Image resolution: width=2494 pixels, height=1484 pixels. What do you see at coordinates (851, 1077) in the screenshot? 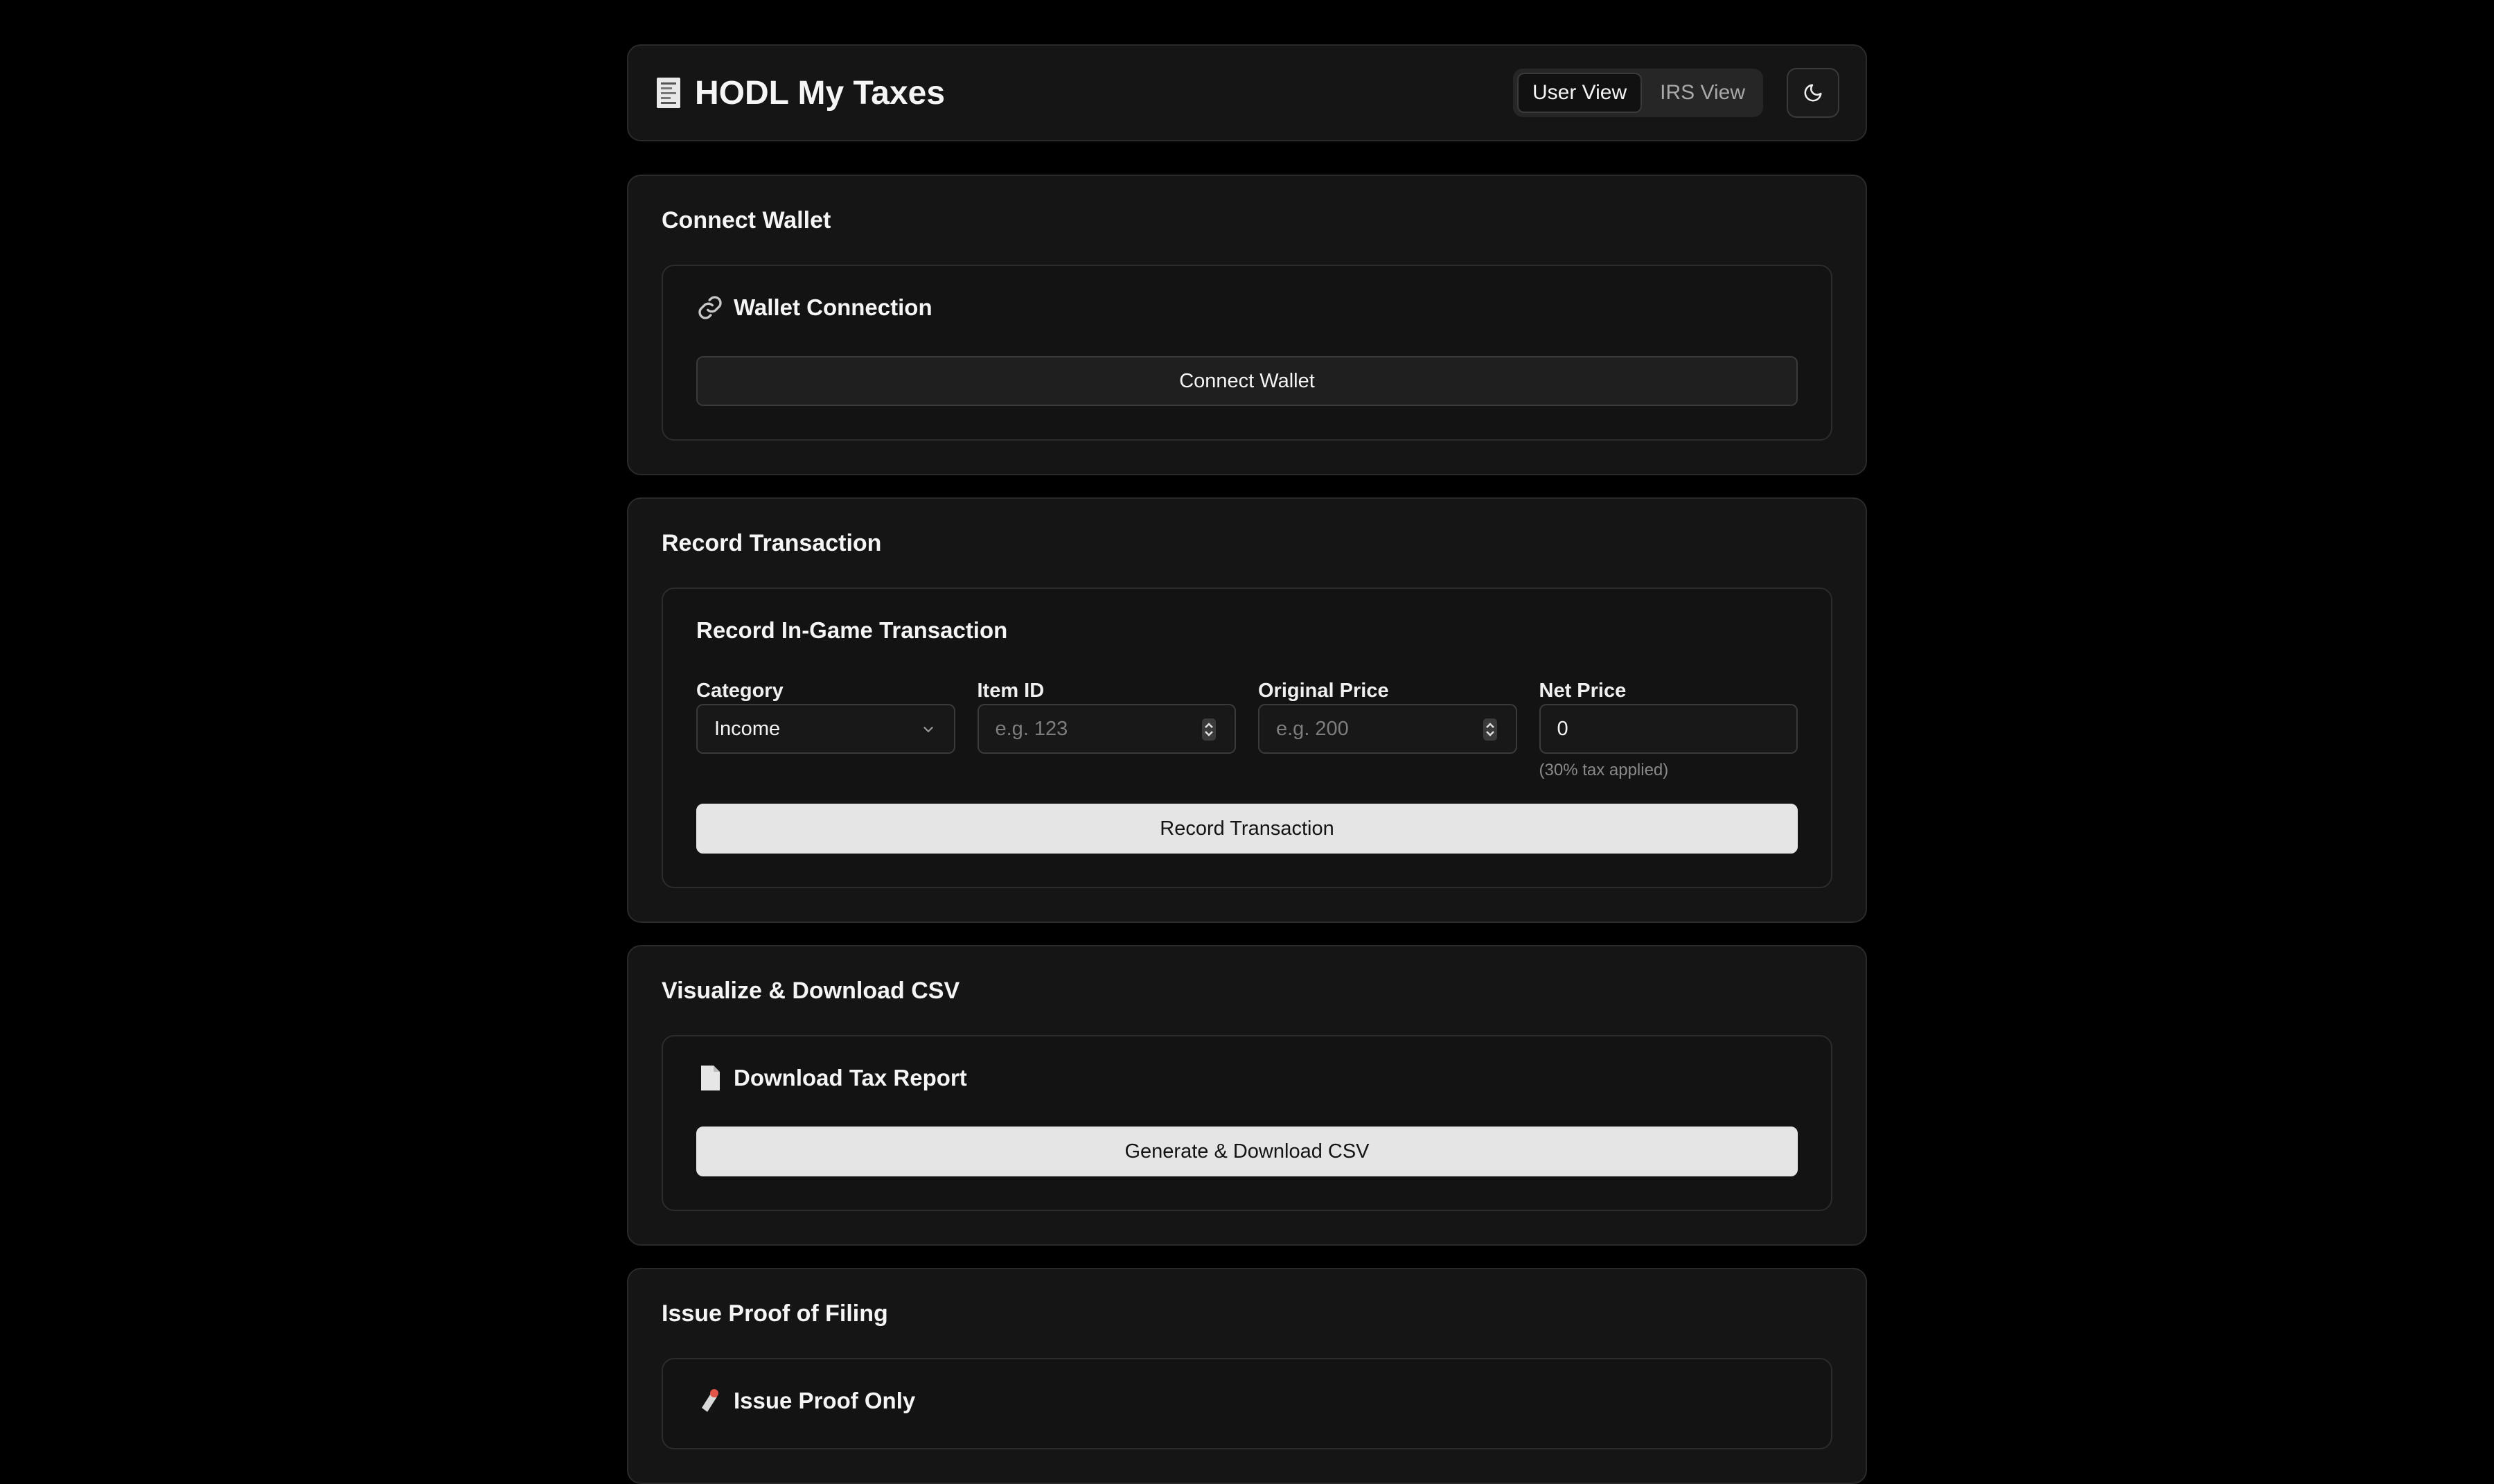
I see `card-title-text: Download Tax Report` at bounding box center [851, 1077].